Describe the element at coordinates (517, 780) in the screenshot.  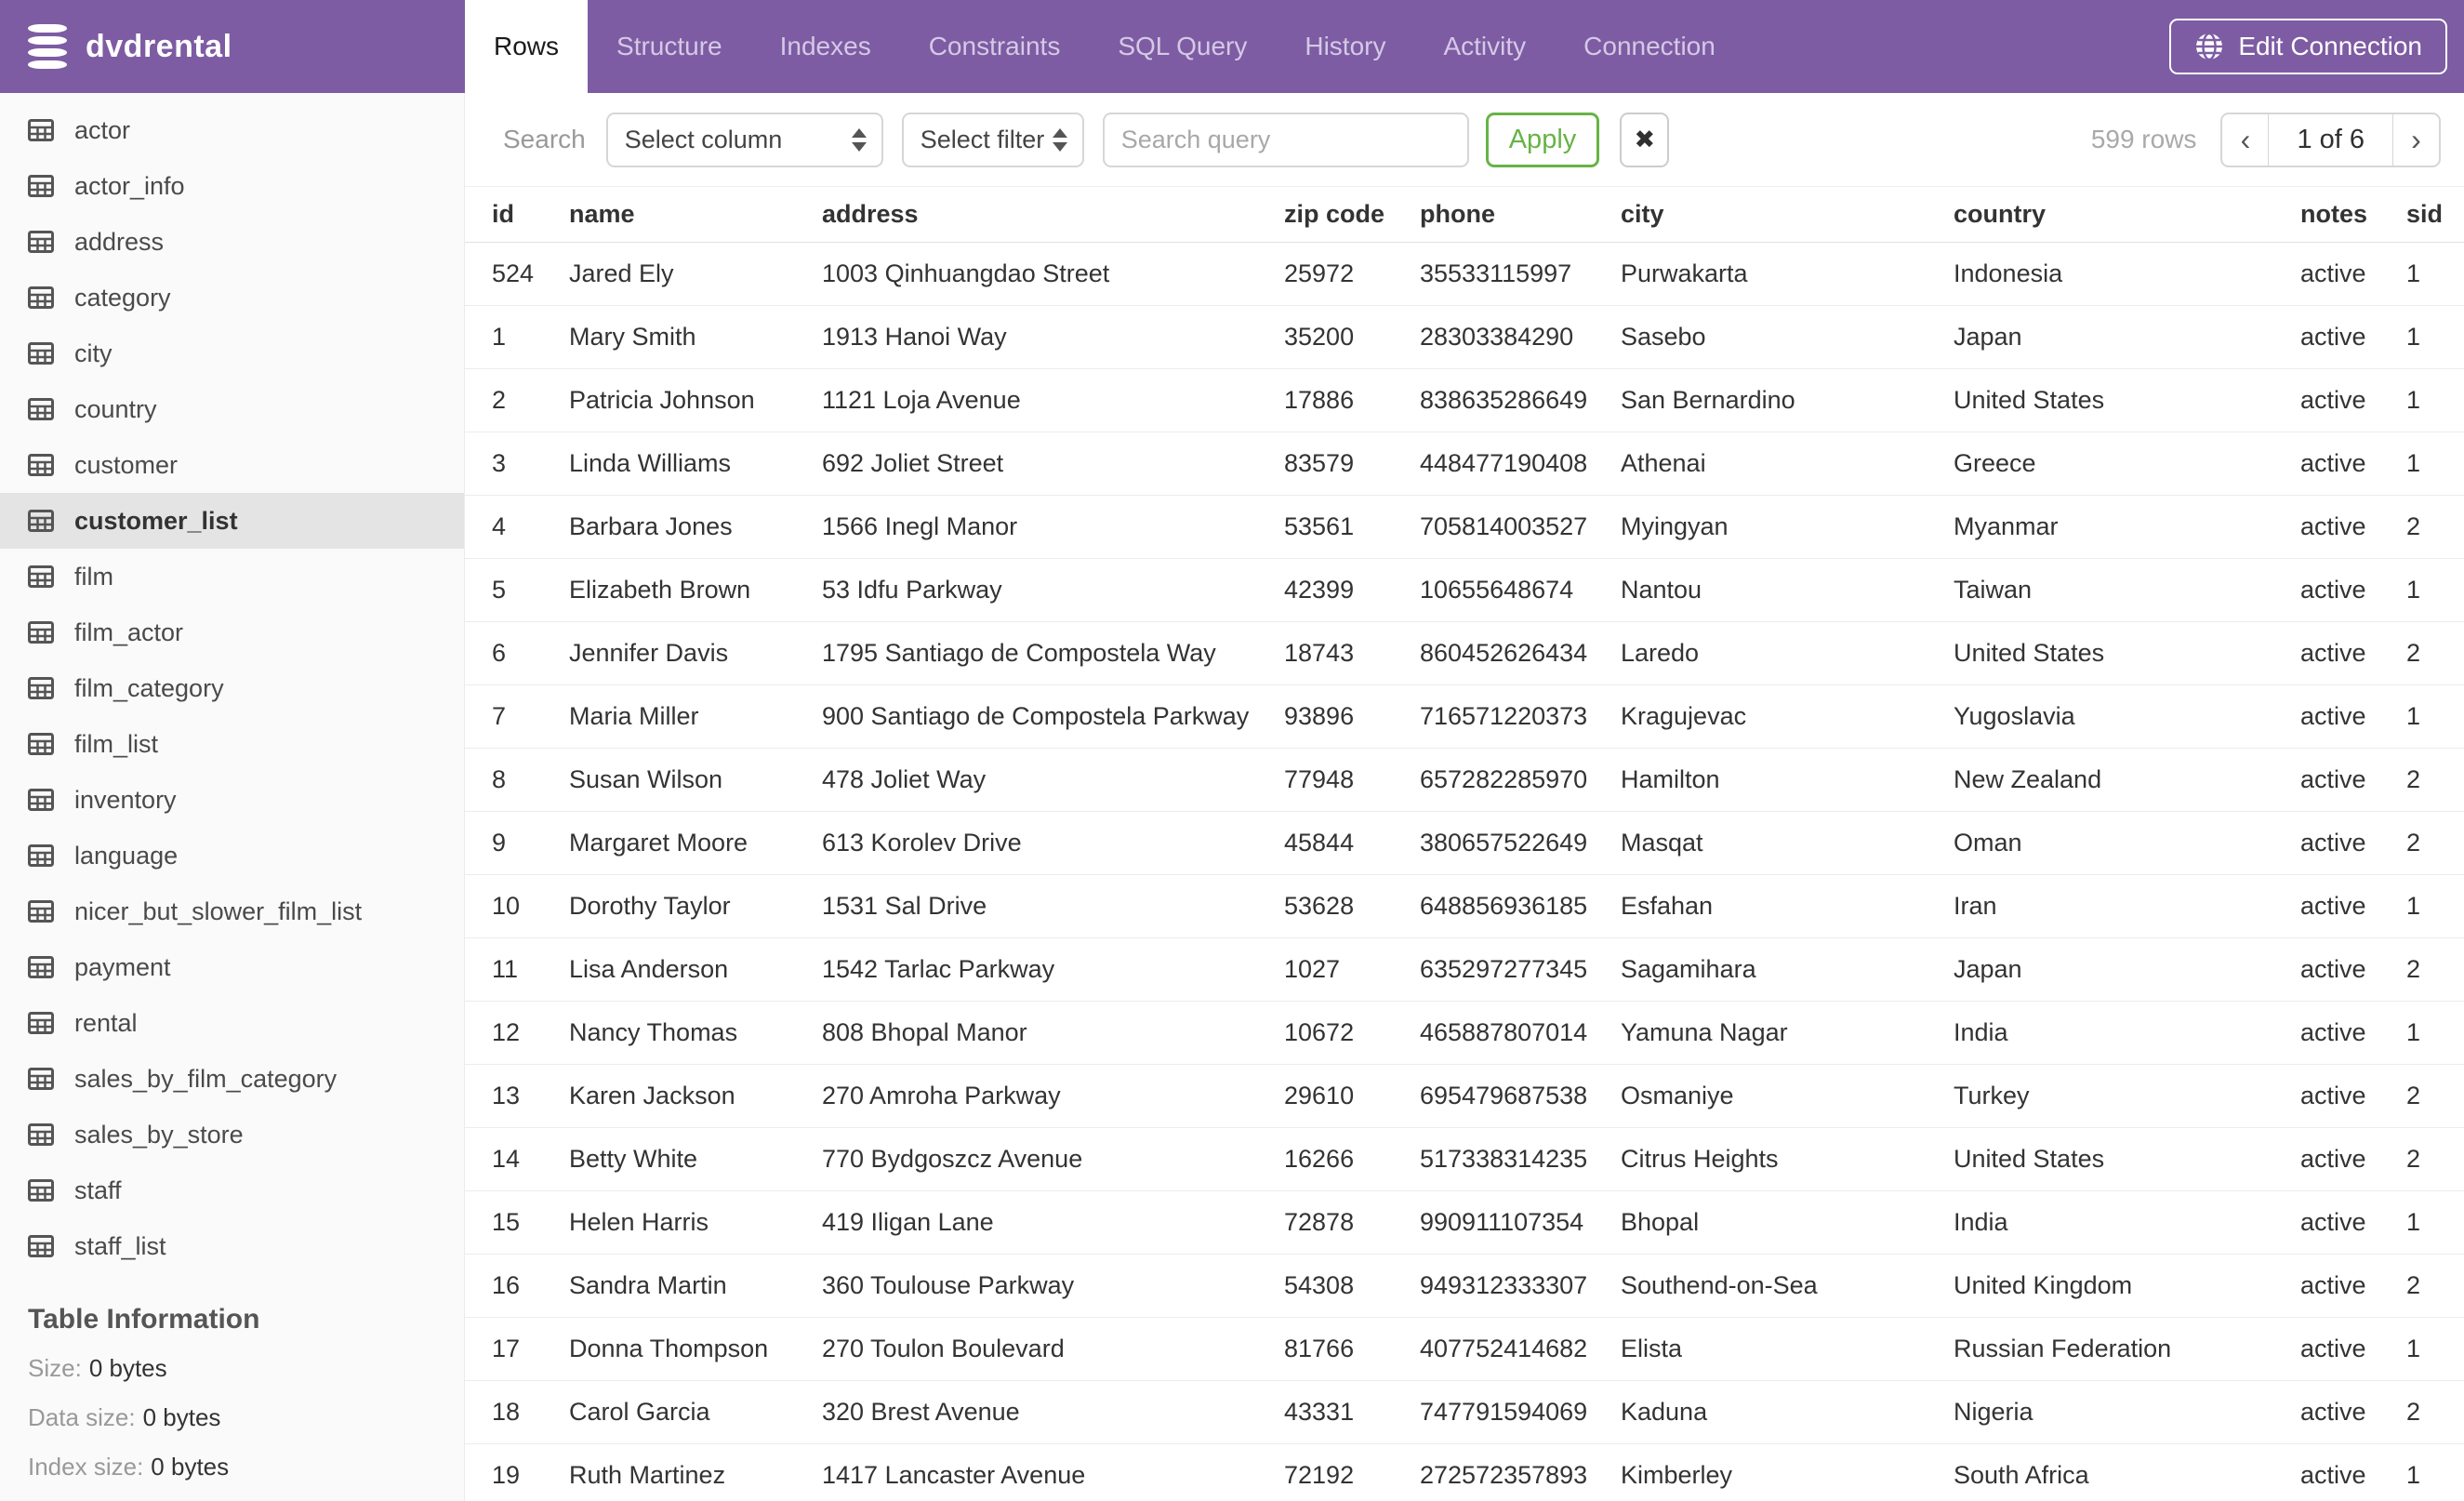
I see `cell-id: 8` at that location.